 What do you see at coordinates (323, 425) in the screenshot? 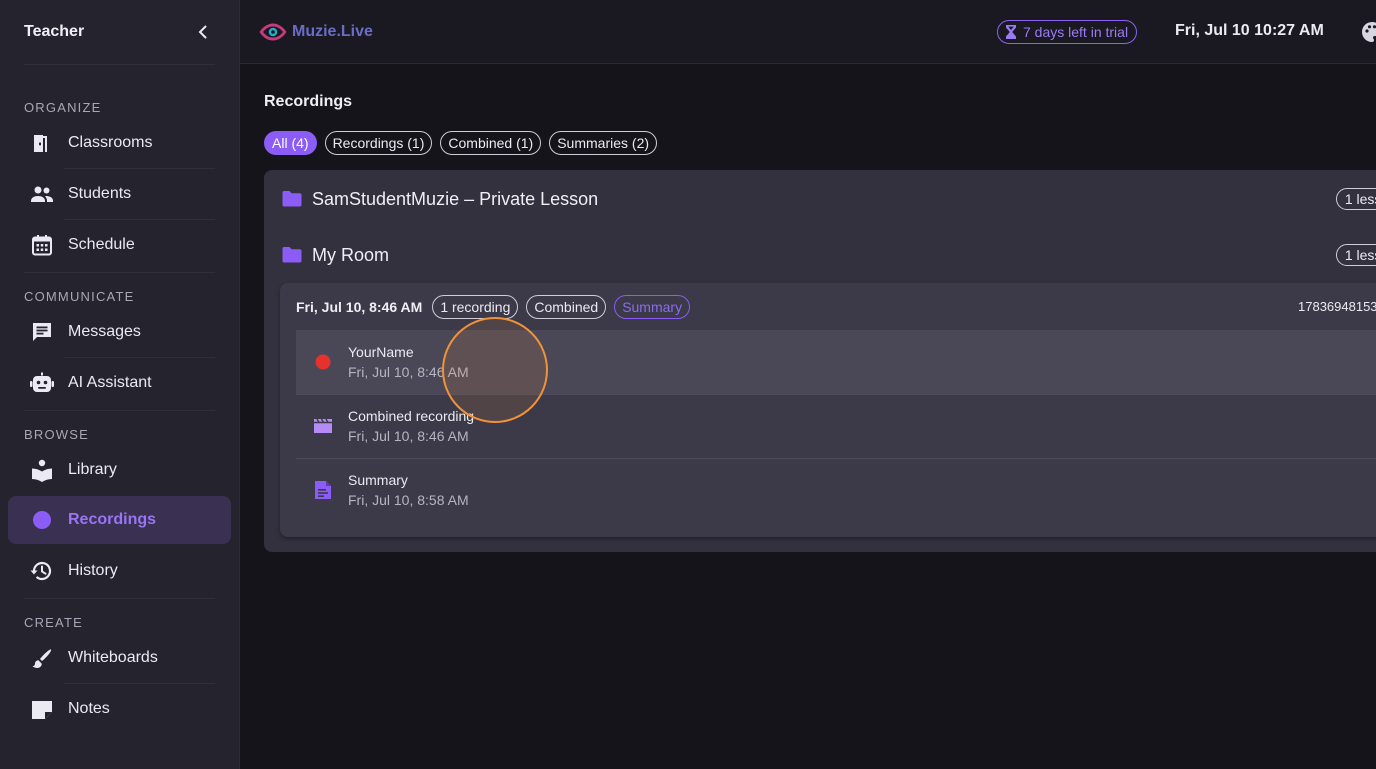
I see `clapperboard-icon` at bounding box center [323, 425].